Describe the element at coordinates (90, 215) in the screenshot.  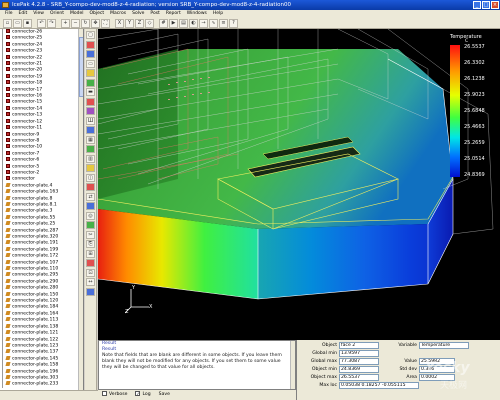
I see `network-icon: ◎` at that location.